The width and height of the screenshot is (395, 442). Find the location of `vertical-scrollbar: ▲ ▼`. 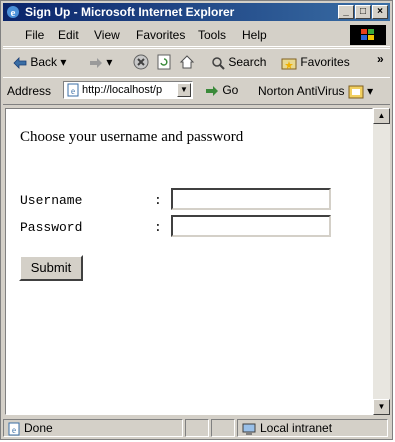

vertical-scrollbar: ▲ ▼ is located at coordinates (381, 261).